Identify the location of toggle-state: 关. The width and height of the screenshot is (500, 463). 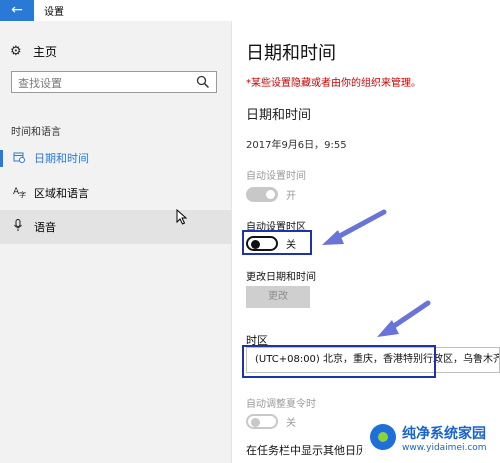
(291, 423).